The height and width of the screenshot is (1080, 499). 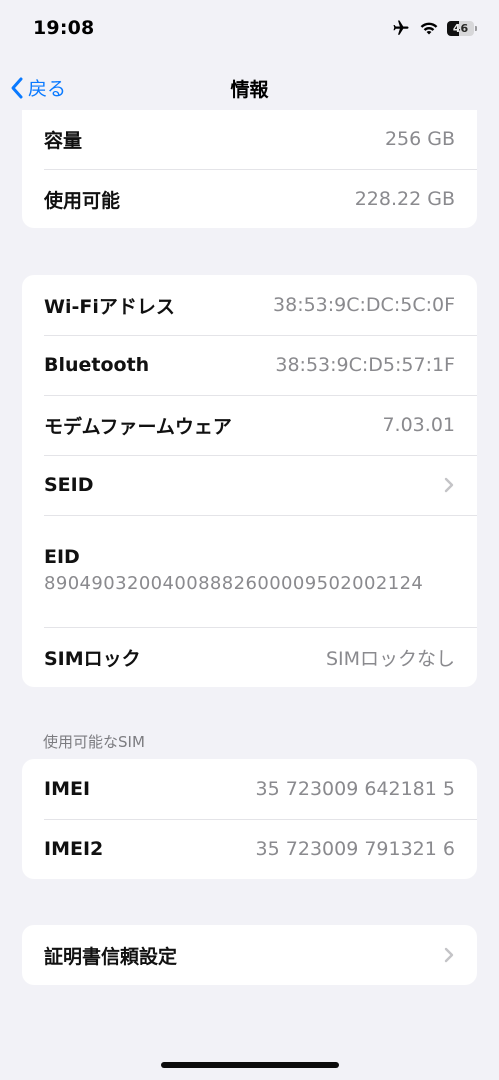 What do you see at coordinates (249, 789) in the screenshot?
I see `imei-row: IMEI 35 723009 642181 5` at bounding box center [249, 789].